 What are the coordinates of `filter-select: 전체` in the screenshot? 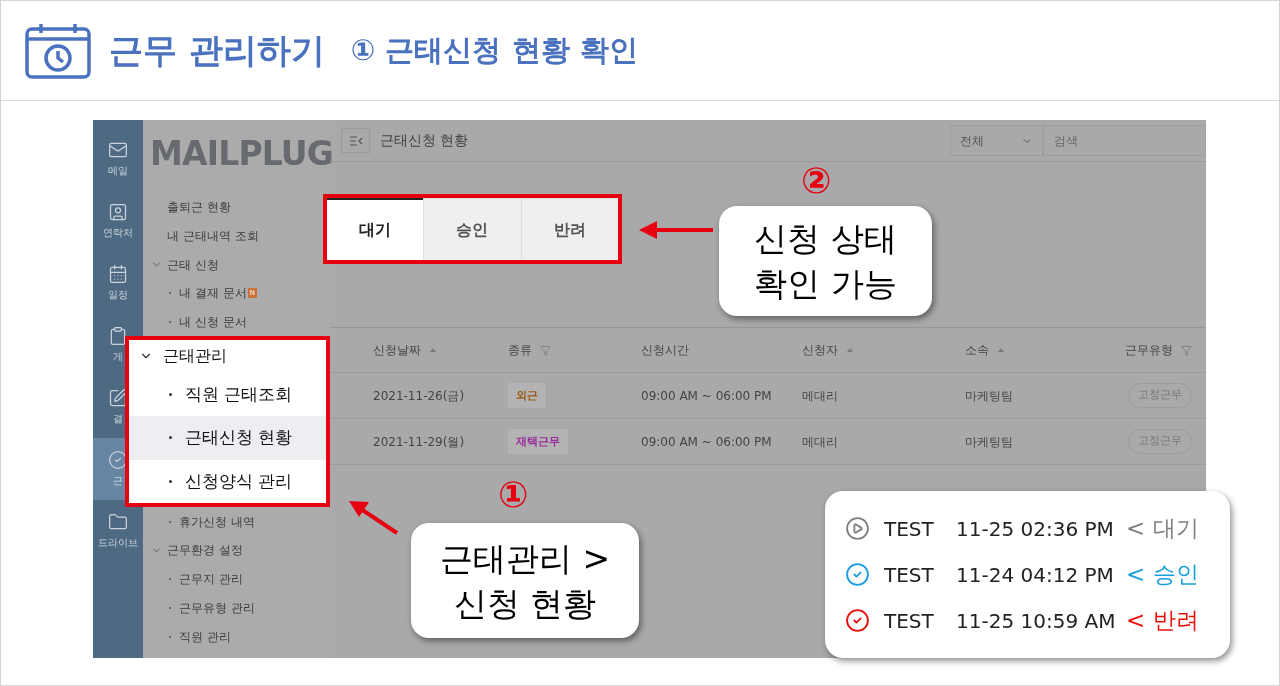 It's located at (996, 140).